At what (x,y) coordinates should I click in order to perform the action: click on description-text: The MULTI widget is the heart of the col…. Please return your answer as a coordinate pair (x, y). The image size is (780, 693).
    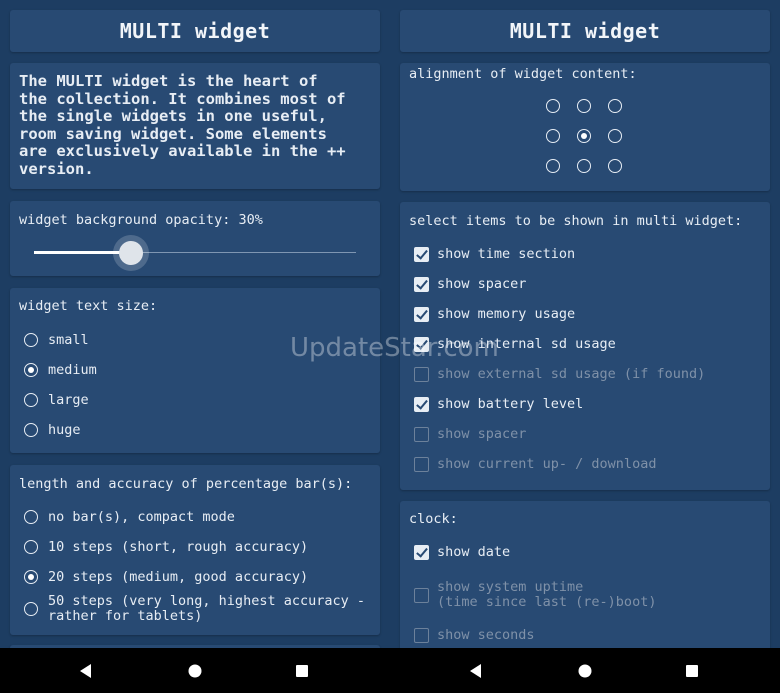
    Looking at the image, I should click on (182, 125).